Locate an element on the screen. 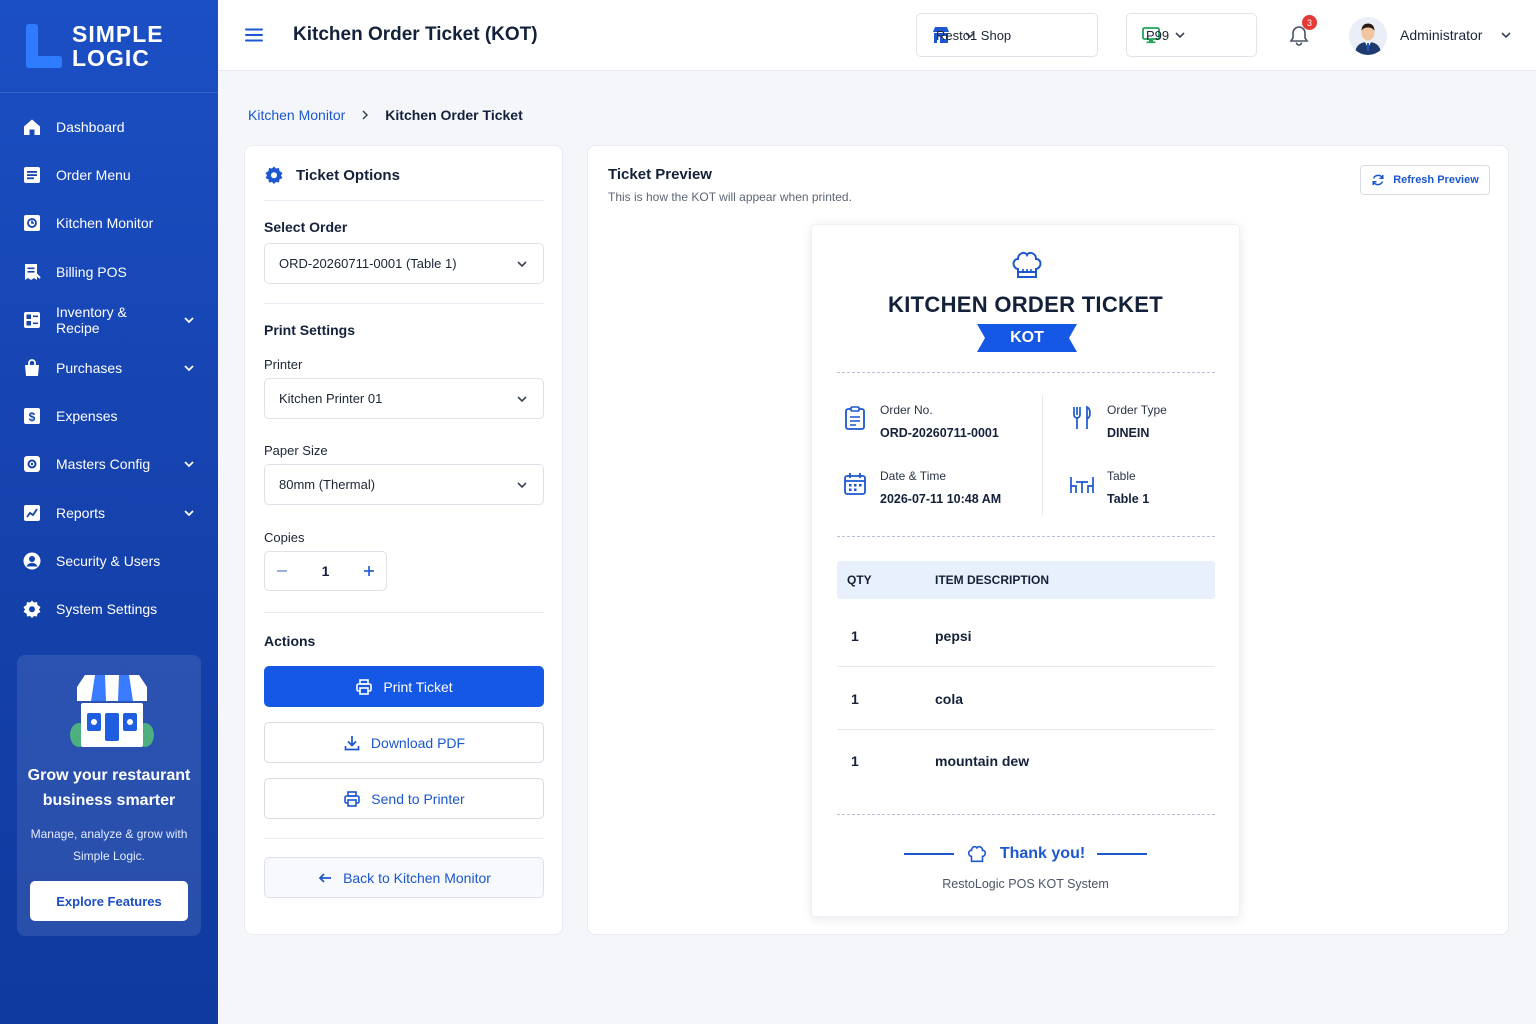 This screenshot has height=1024, width=1536. sidebar-item-reports: Reports is located at coordinates (109, 513).